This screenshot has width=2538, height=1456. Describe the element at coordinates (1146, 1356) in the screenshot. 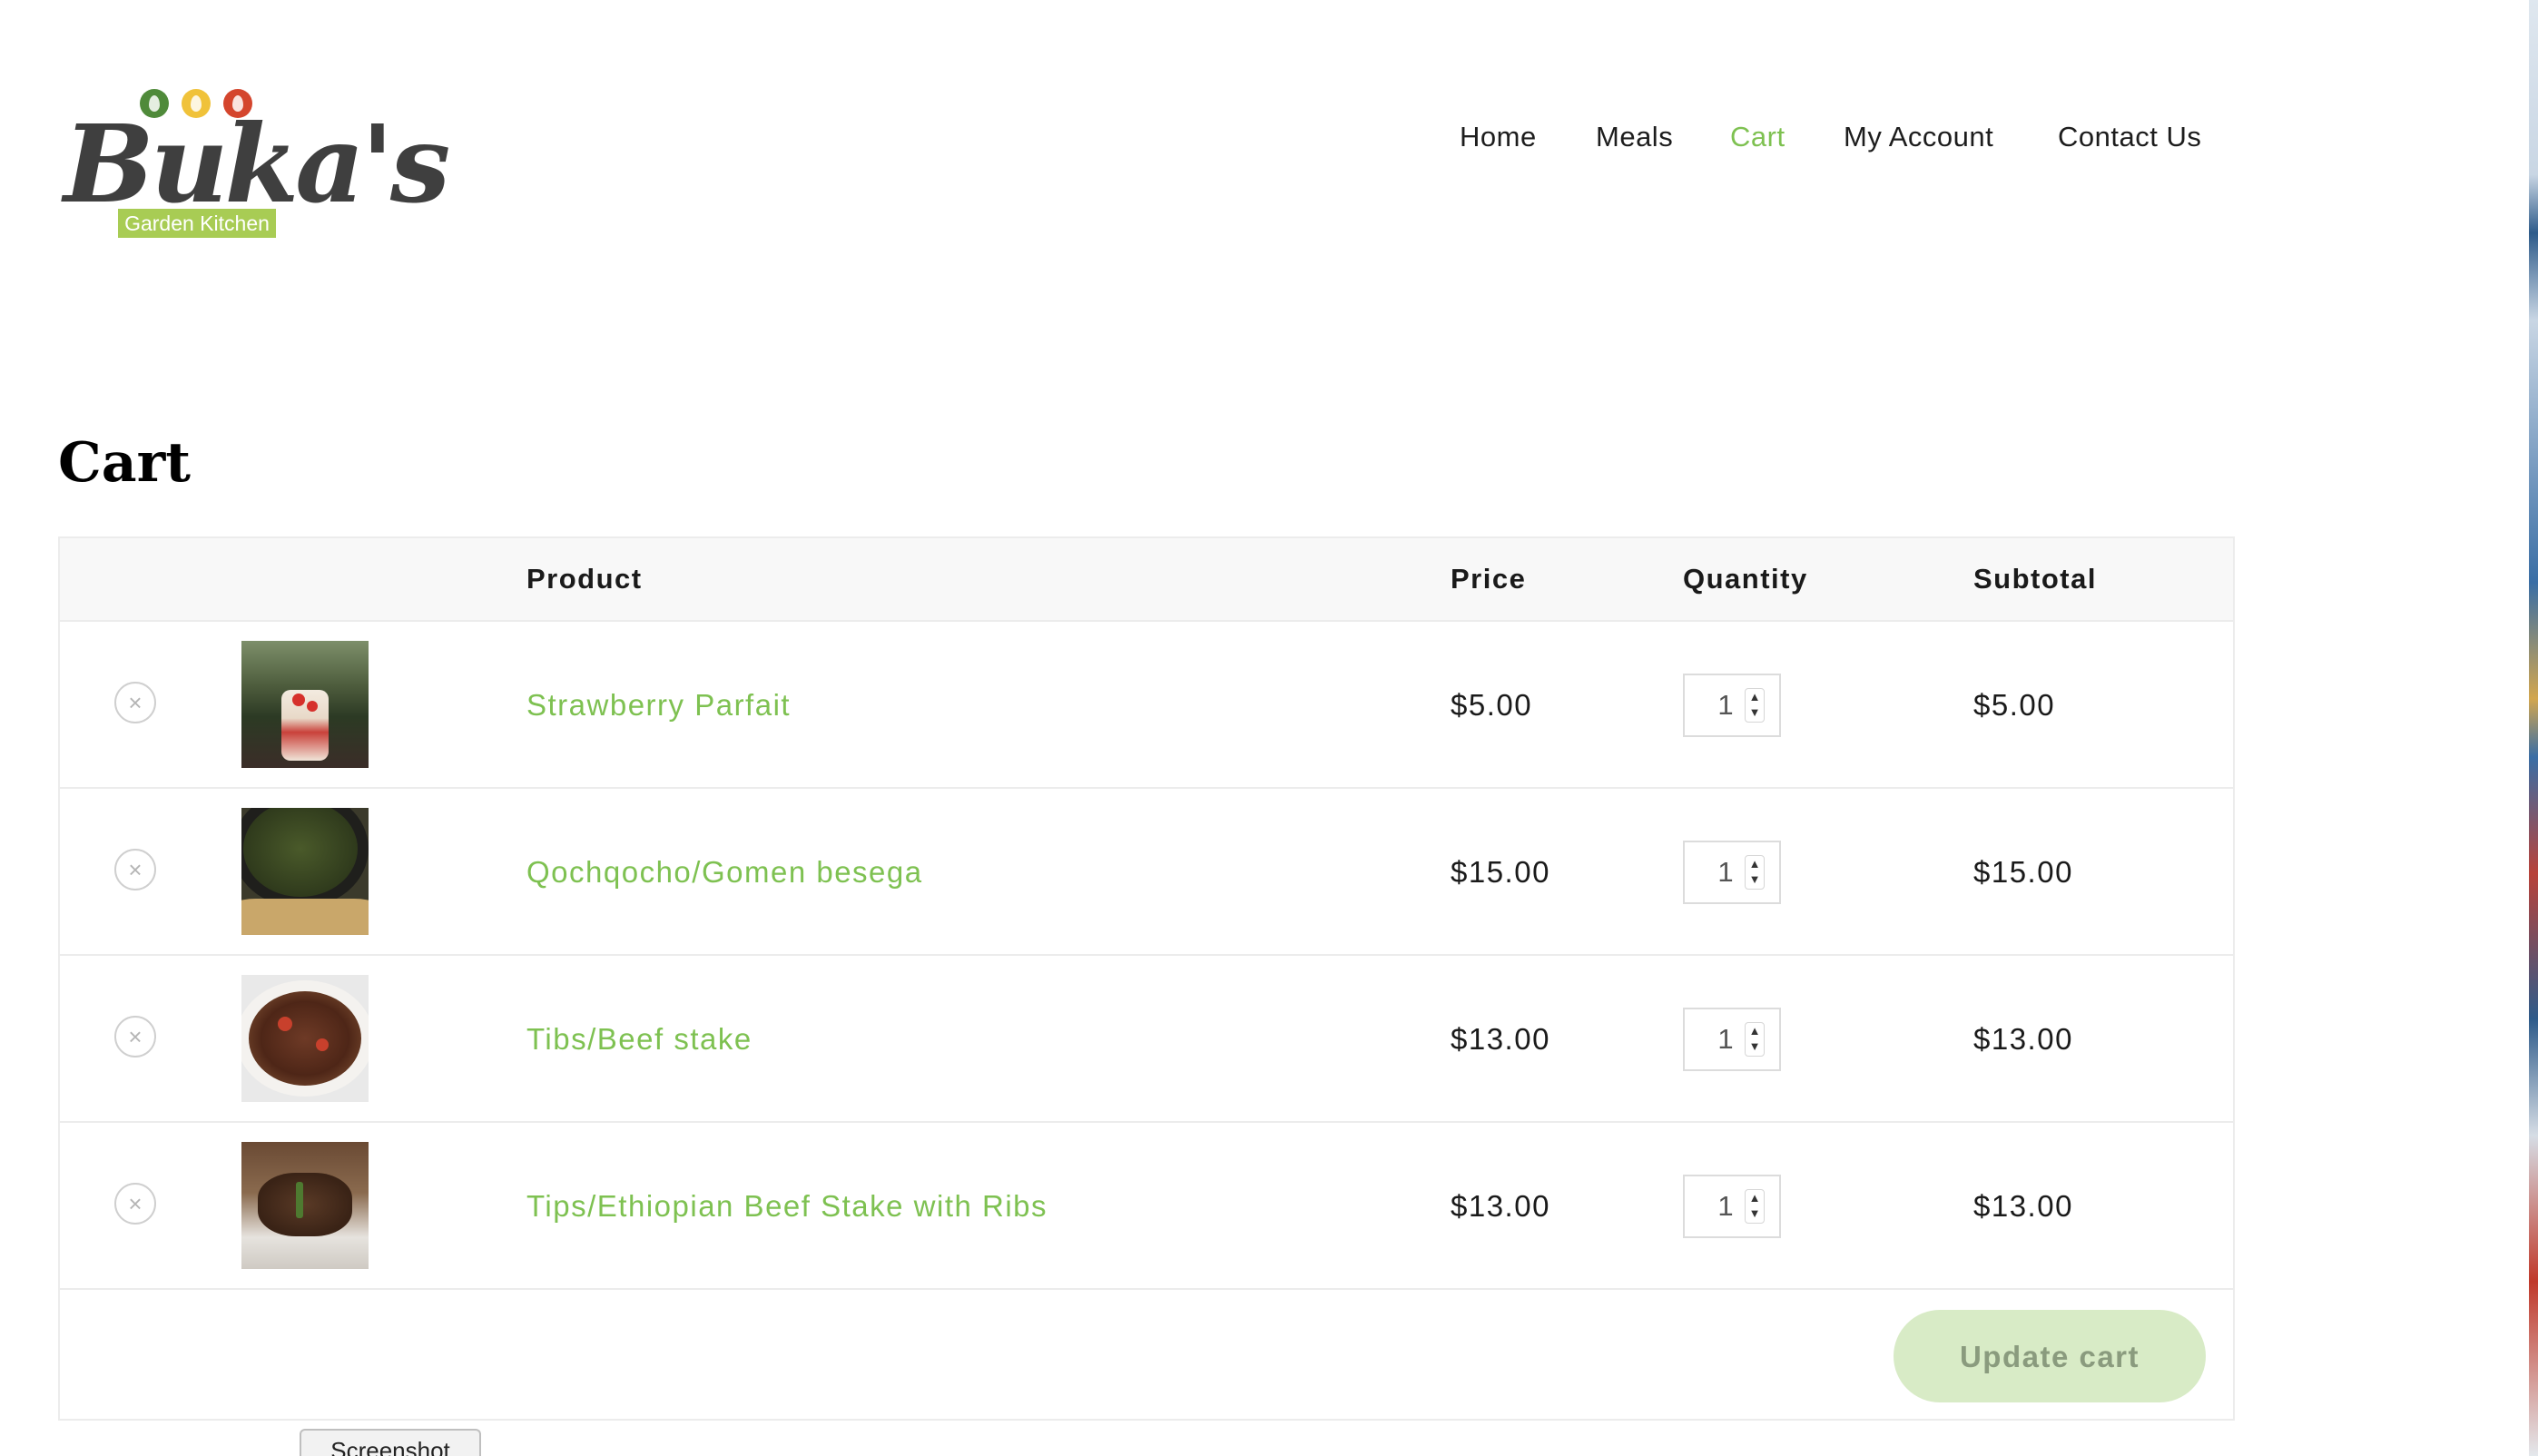

I see `cart-actions: Update cart` at that location.